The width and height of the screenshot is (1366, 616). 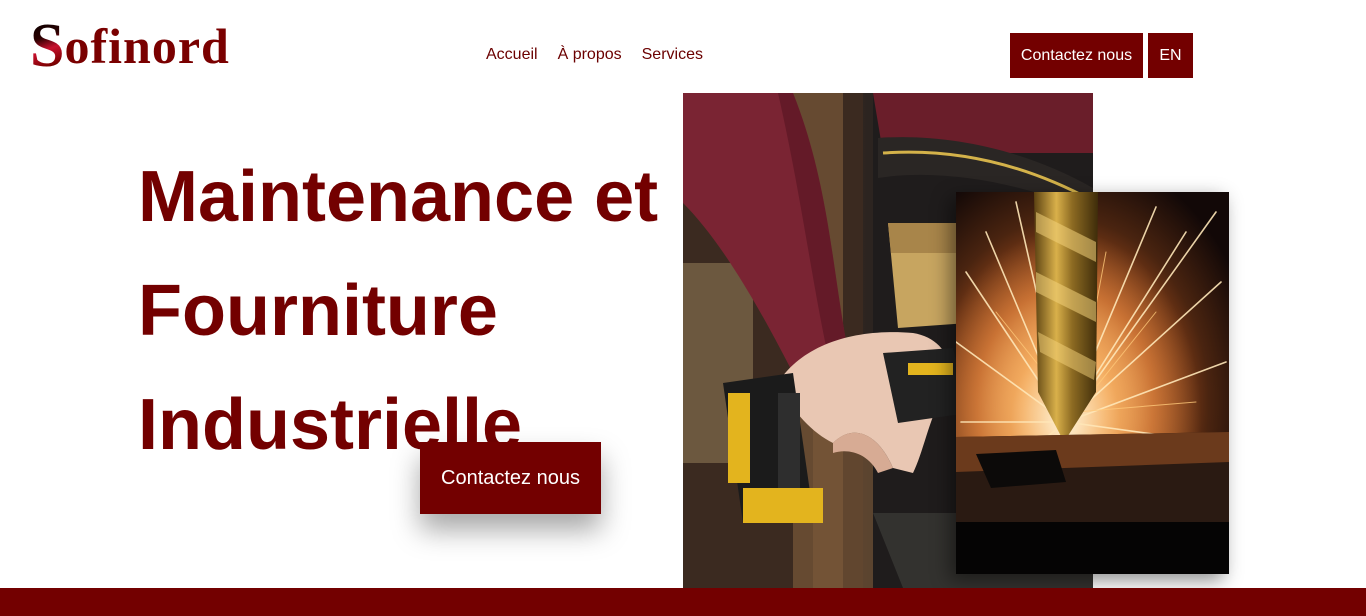 I want to click on hero-title-line-2: Fourniture, so click(x=318, y=311).